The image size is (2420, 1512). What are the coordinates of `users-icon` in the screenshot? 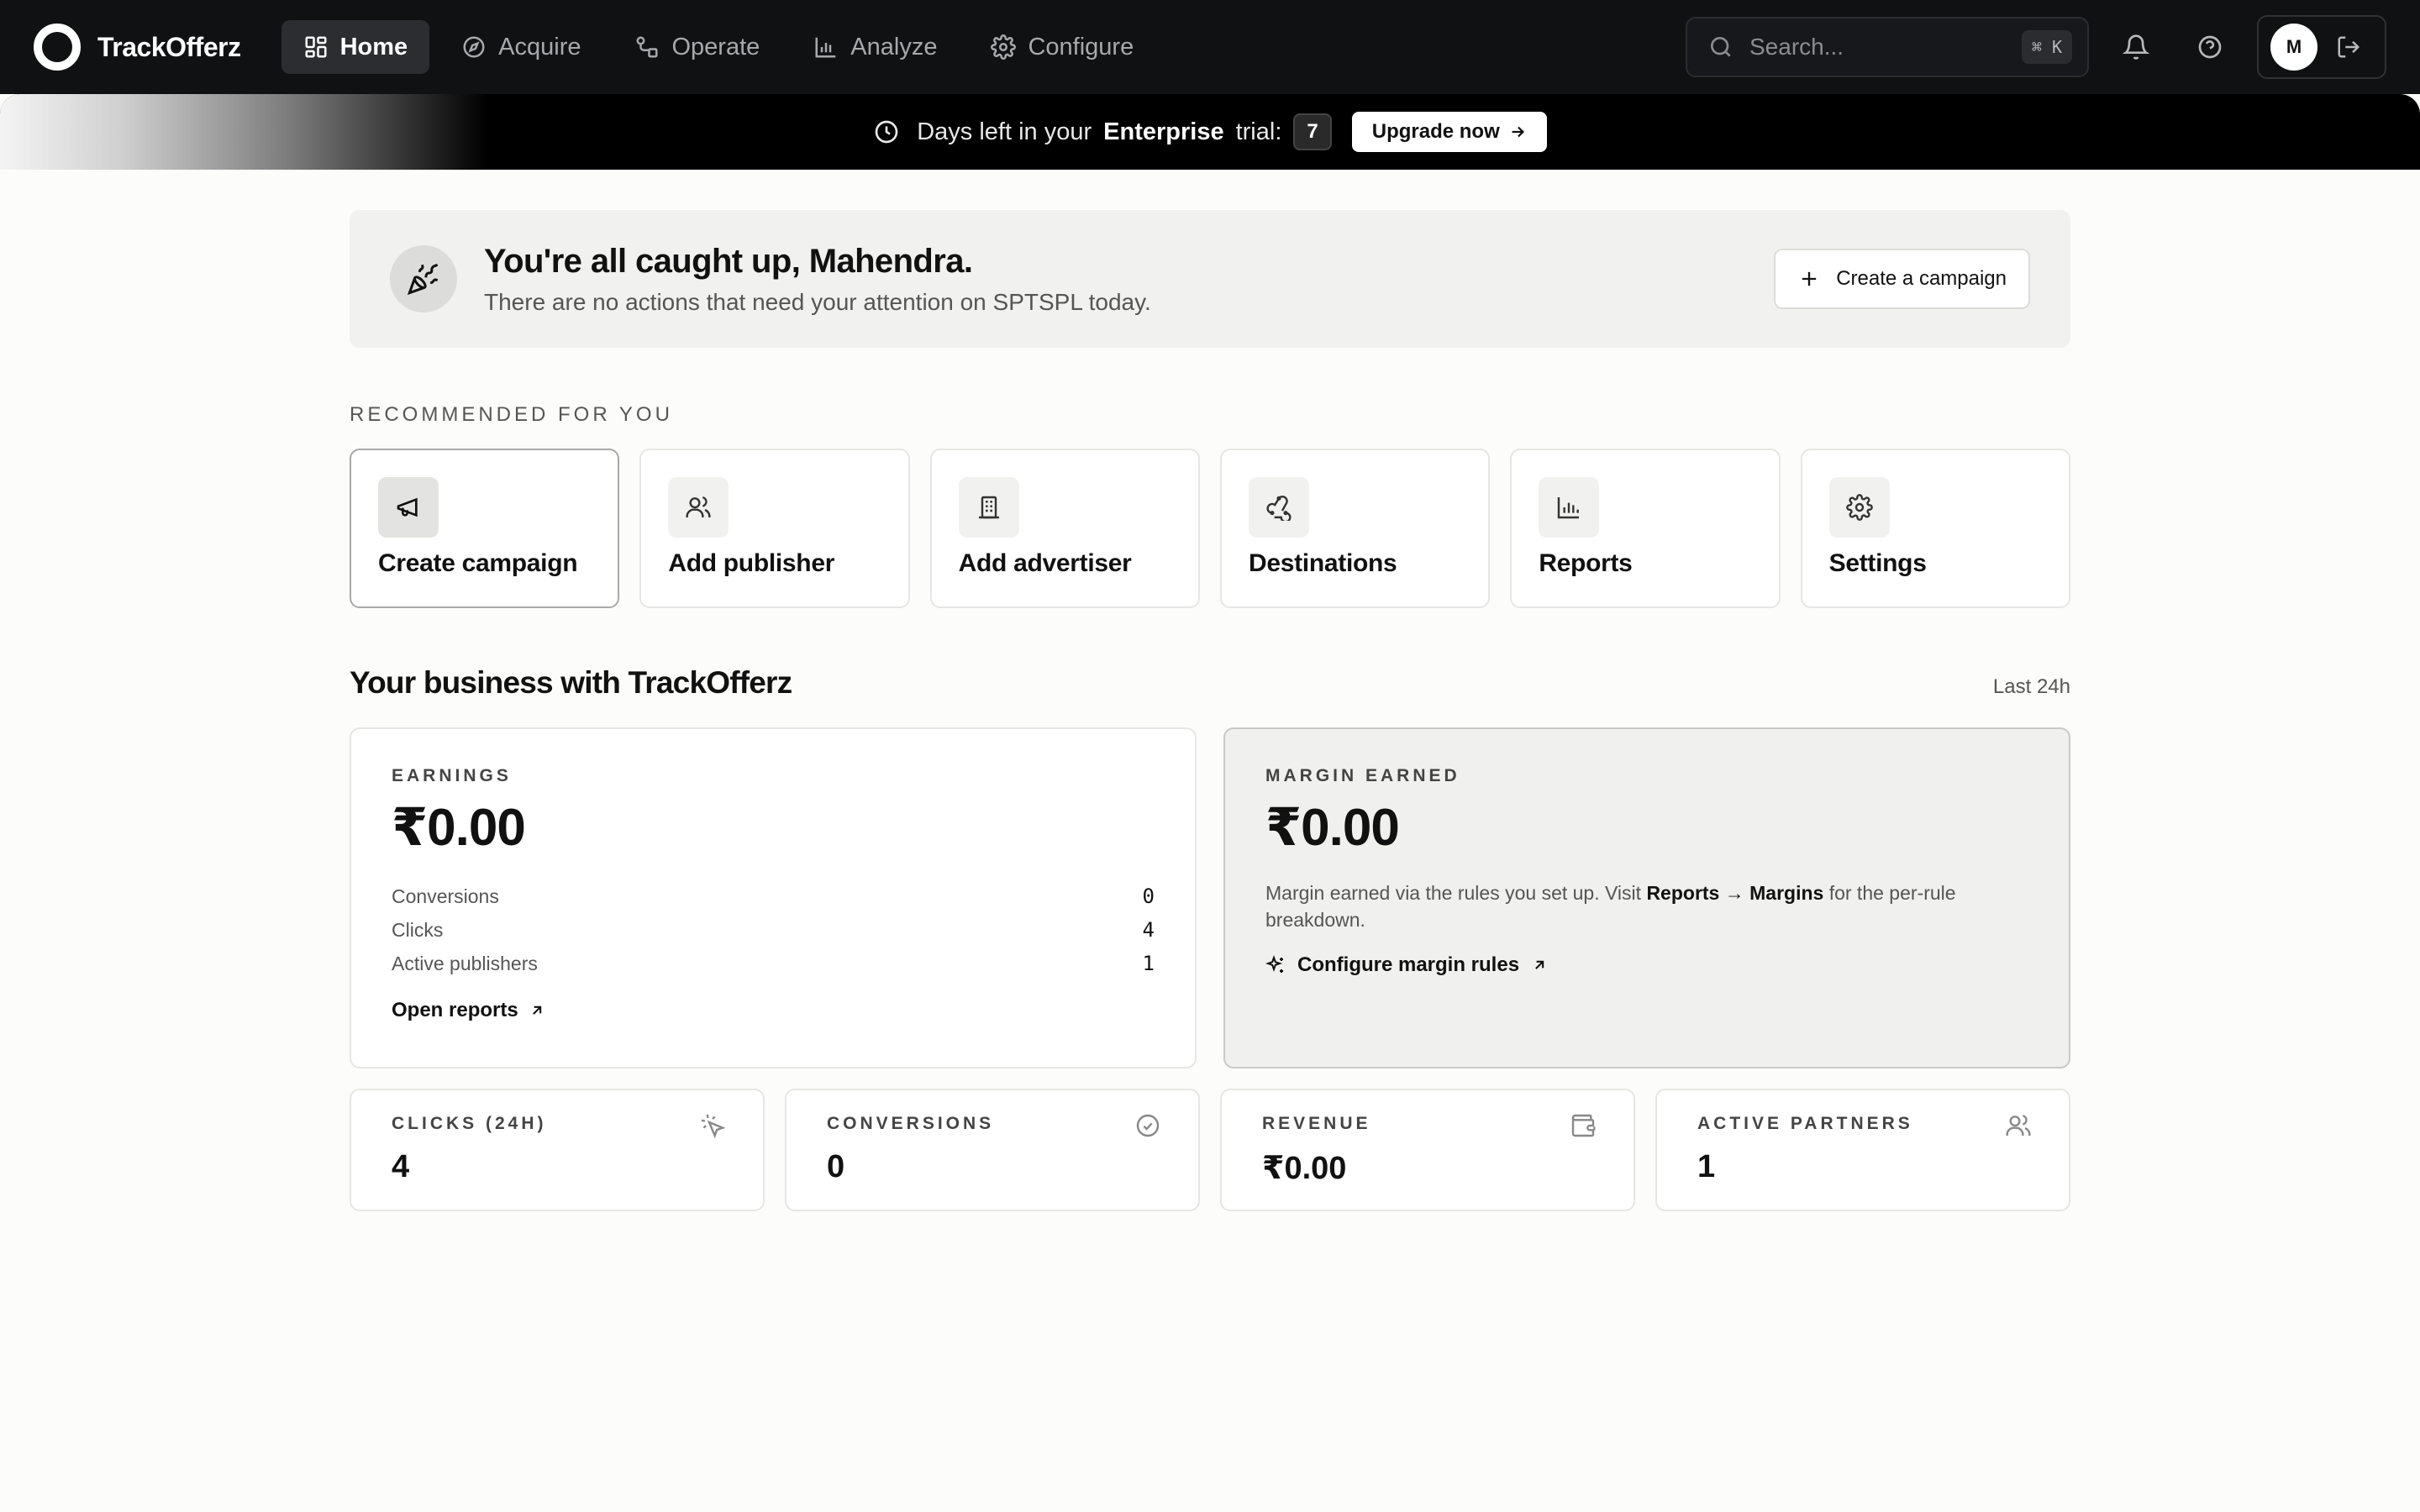 It's located at (698, 507).